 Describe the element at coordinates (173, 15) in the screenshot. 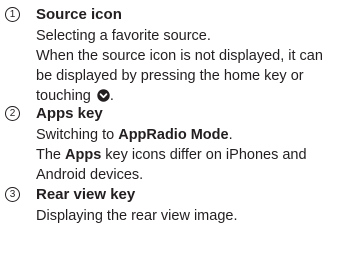

I see `item-heading: 1 Source icon` at that location.